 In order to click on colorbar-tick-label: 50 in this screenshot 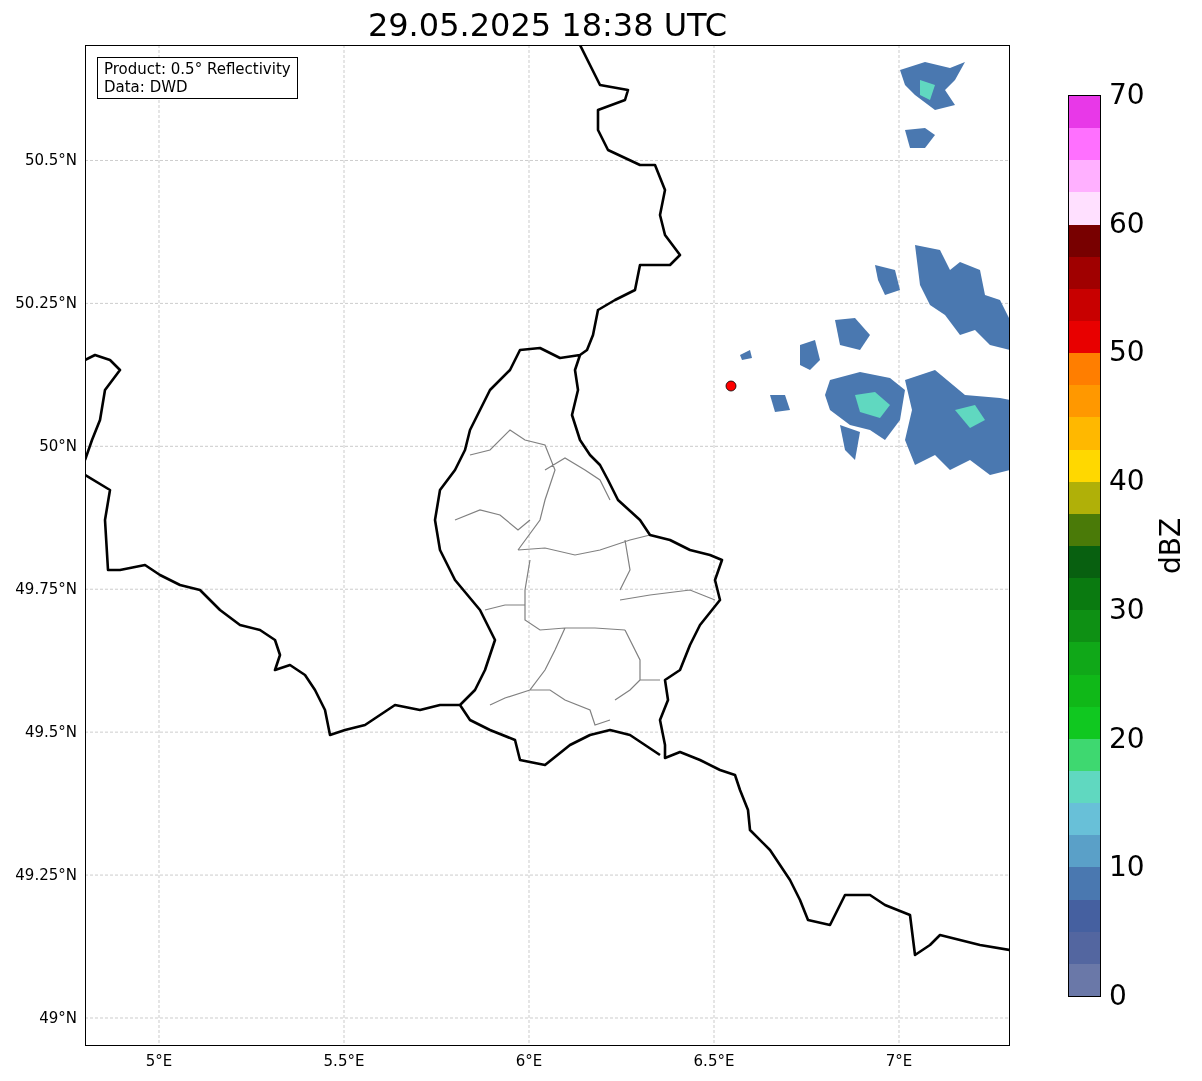, I will do `click(1127, 352)`.